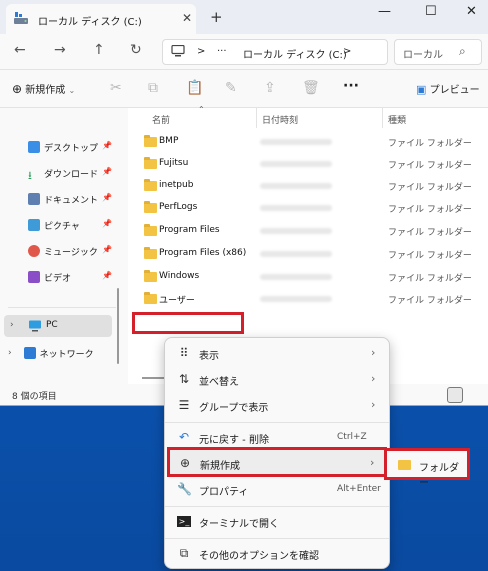 This screenshot has width=488, height=571. I want to click on search-box: ローカル ⌕, so click(438, 52).